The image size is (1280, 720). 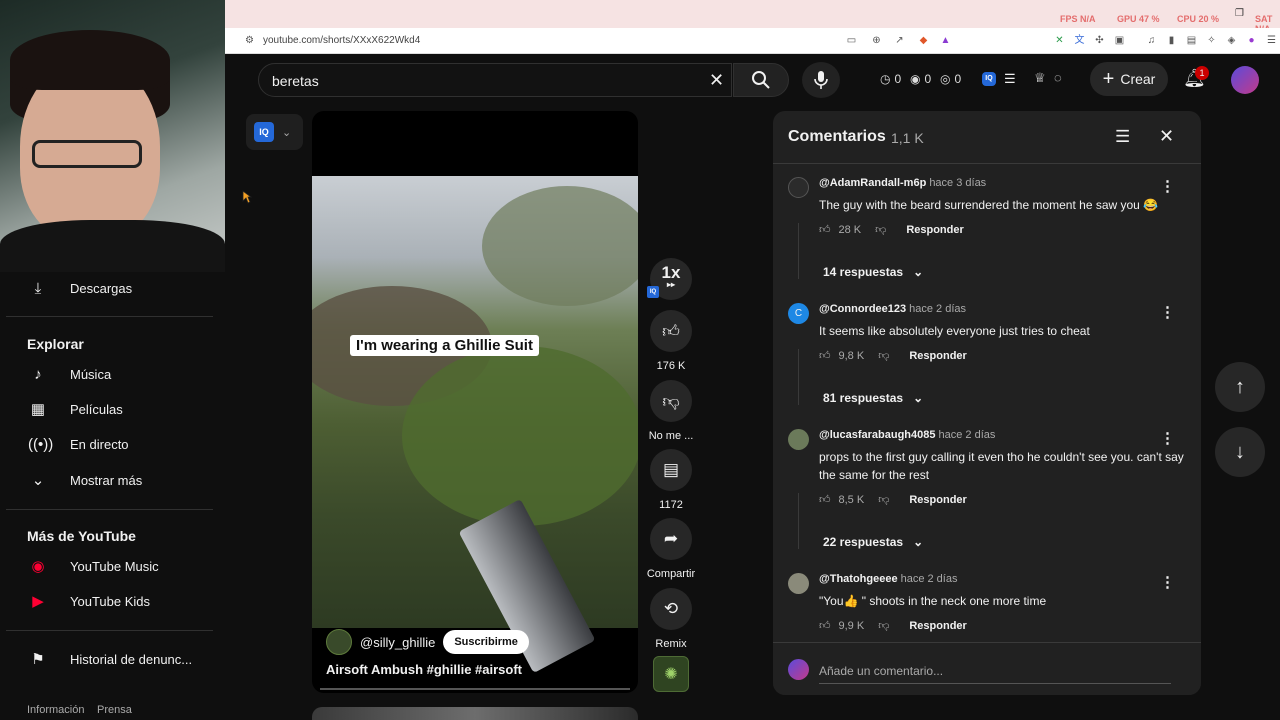 I want to click on sidebar-item-downloads: ⤓ Descargas, so click(x=109, y=288).